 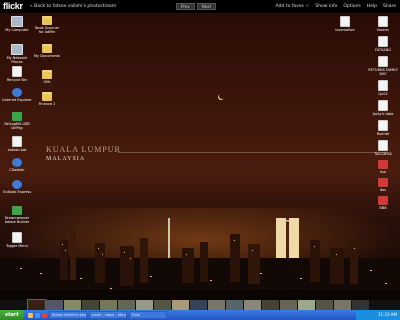 What do you see at coordinates (293, 6) in the screenshot?
I see `add-to-faves-link: Add to faves ☆` at bounding box center [293, 6].